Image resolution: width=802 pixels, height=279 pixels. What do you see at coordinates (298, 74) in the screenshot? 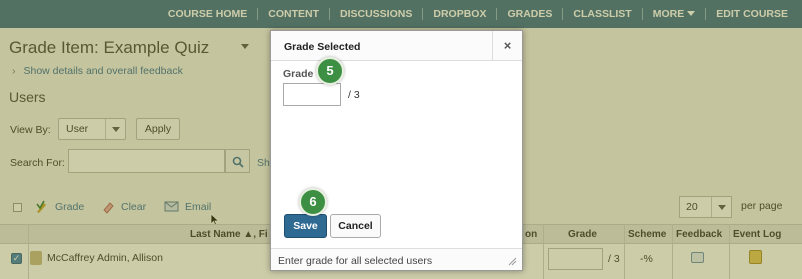
I see `dialog-grade-label: Grade` at bounding box center [298, 74].